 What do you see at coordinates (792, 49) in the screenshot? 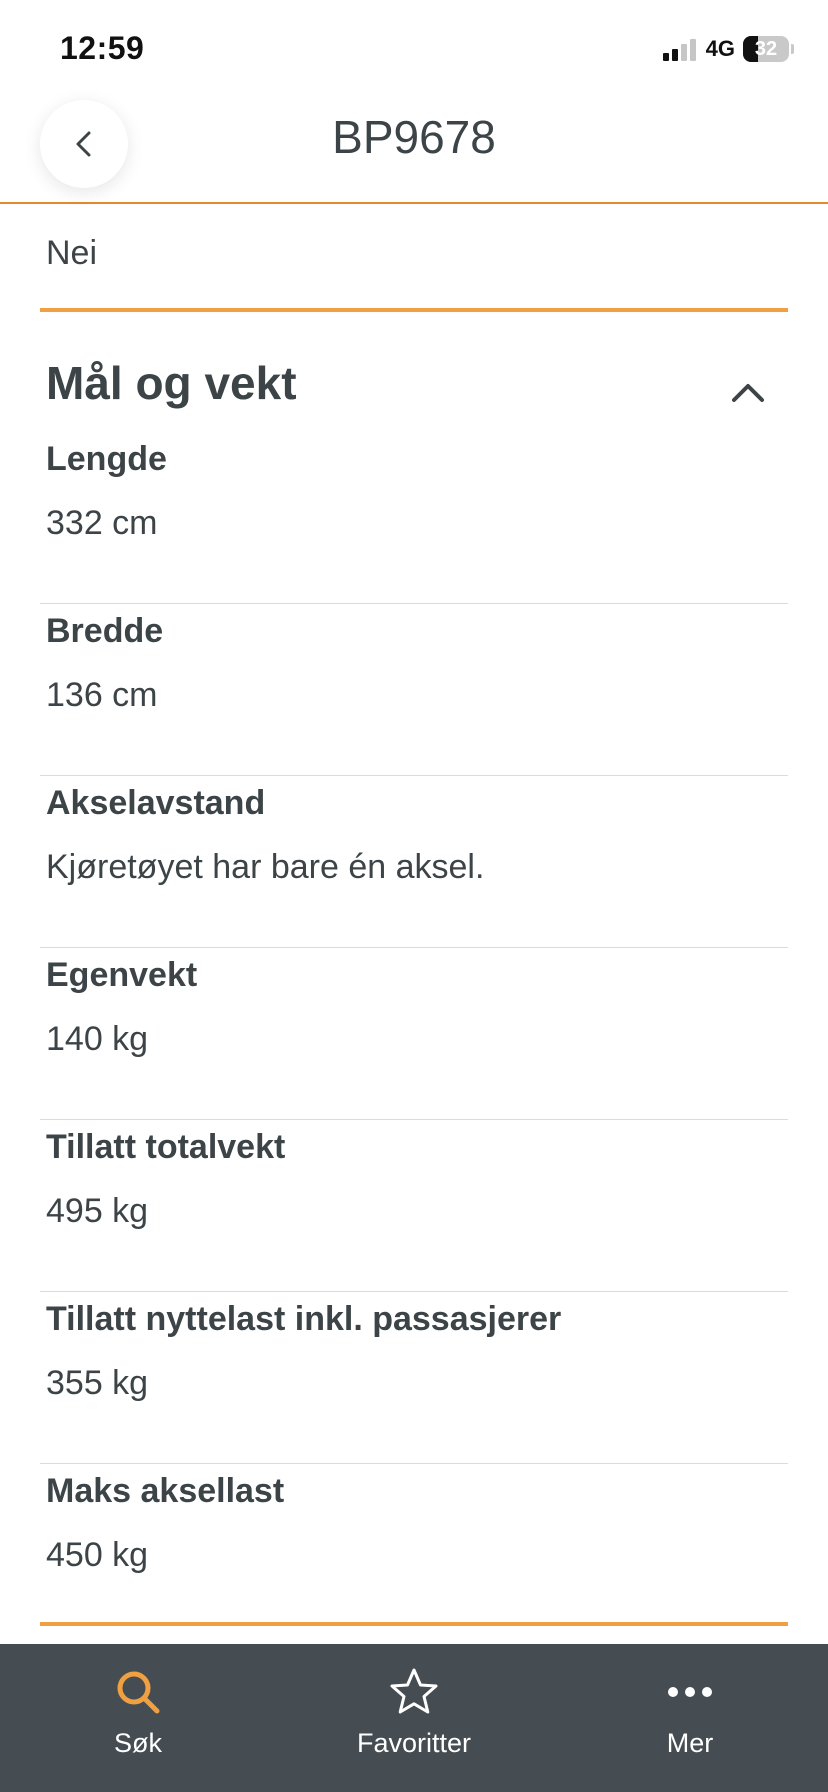
I see `battery-cap` at bounding box center [792, 49].